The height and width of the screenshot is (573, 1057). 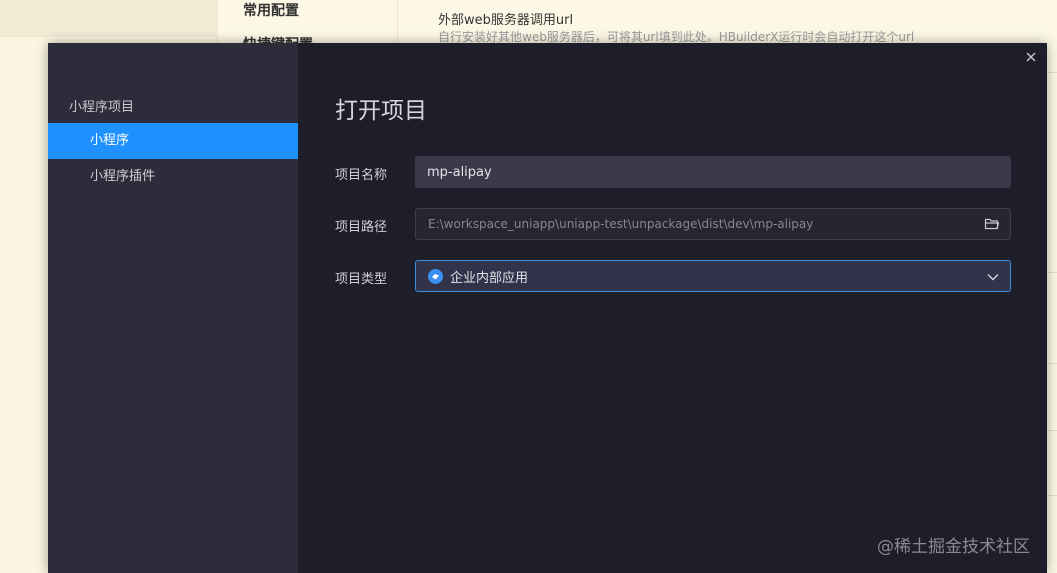 I want to click on close-icon, so click(x=1031, y=57).